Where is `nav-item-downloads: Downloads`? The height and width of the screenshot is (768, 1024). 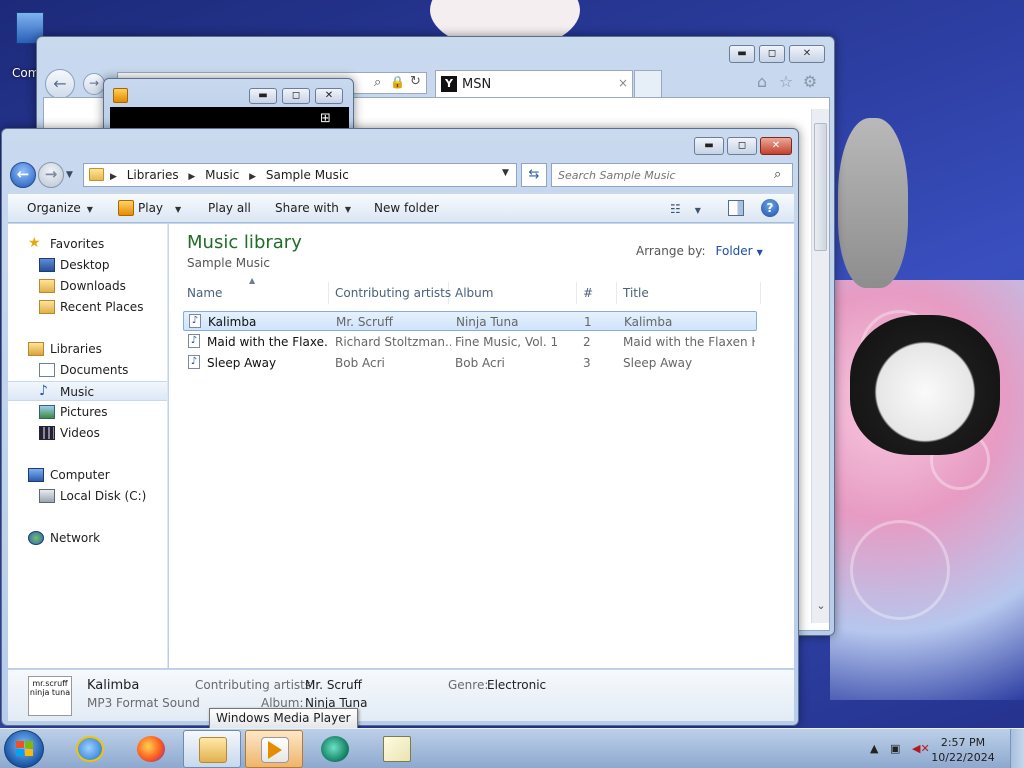 nav-item-downloads: Downloads is located at coordinates (87, 286).